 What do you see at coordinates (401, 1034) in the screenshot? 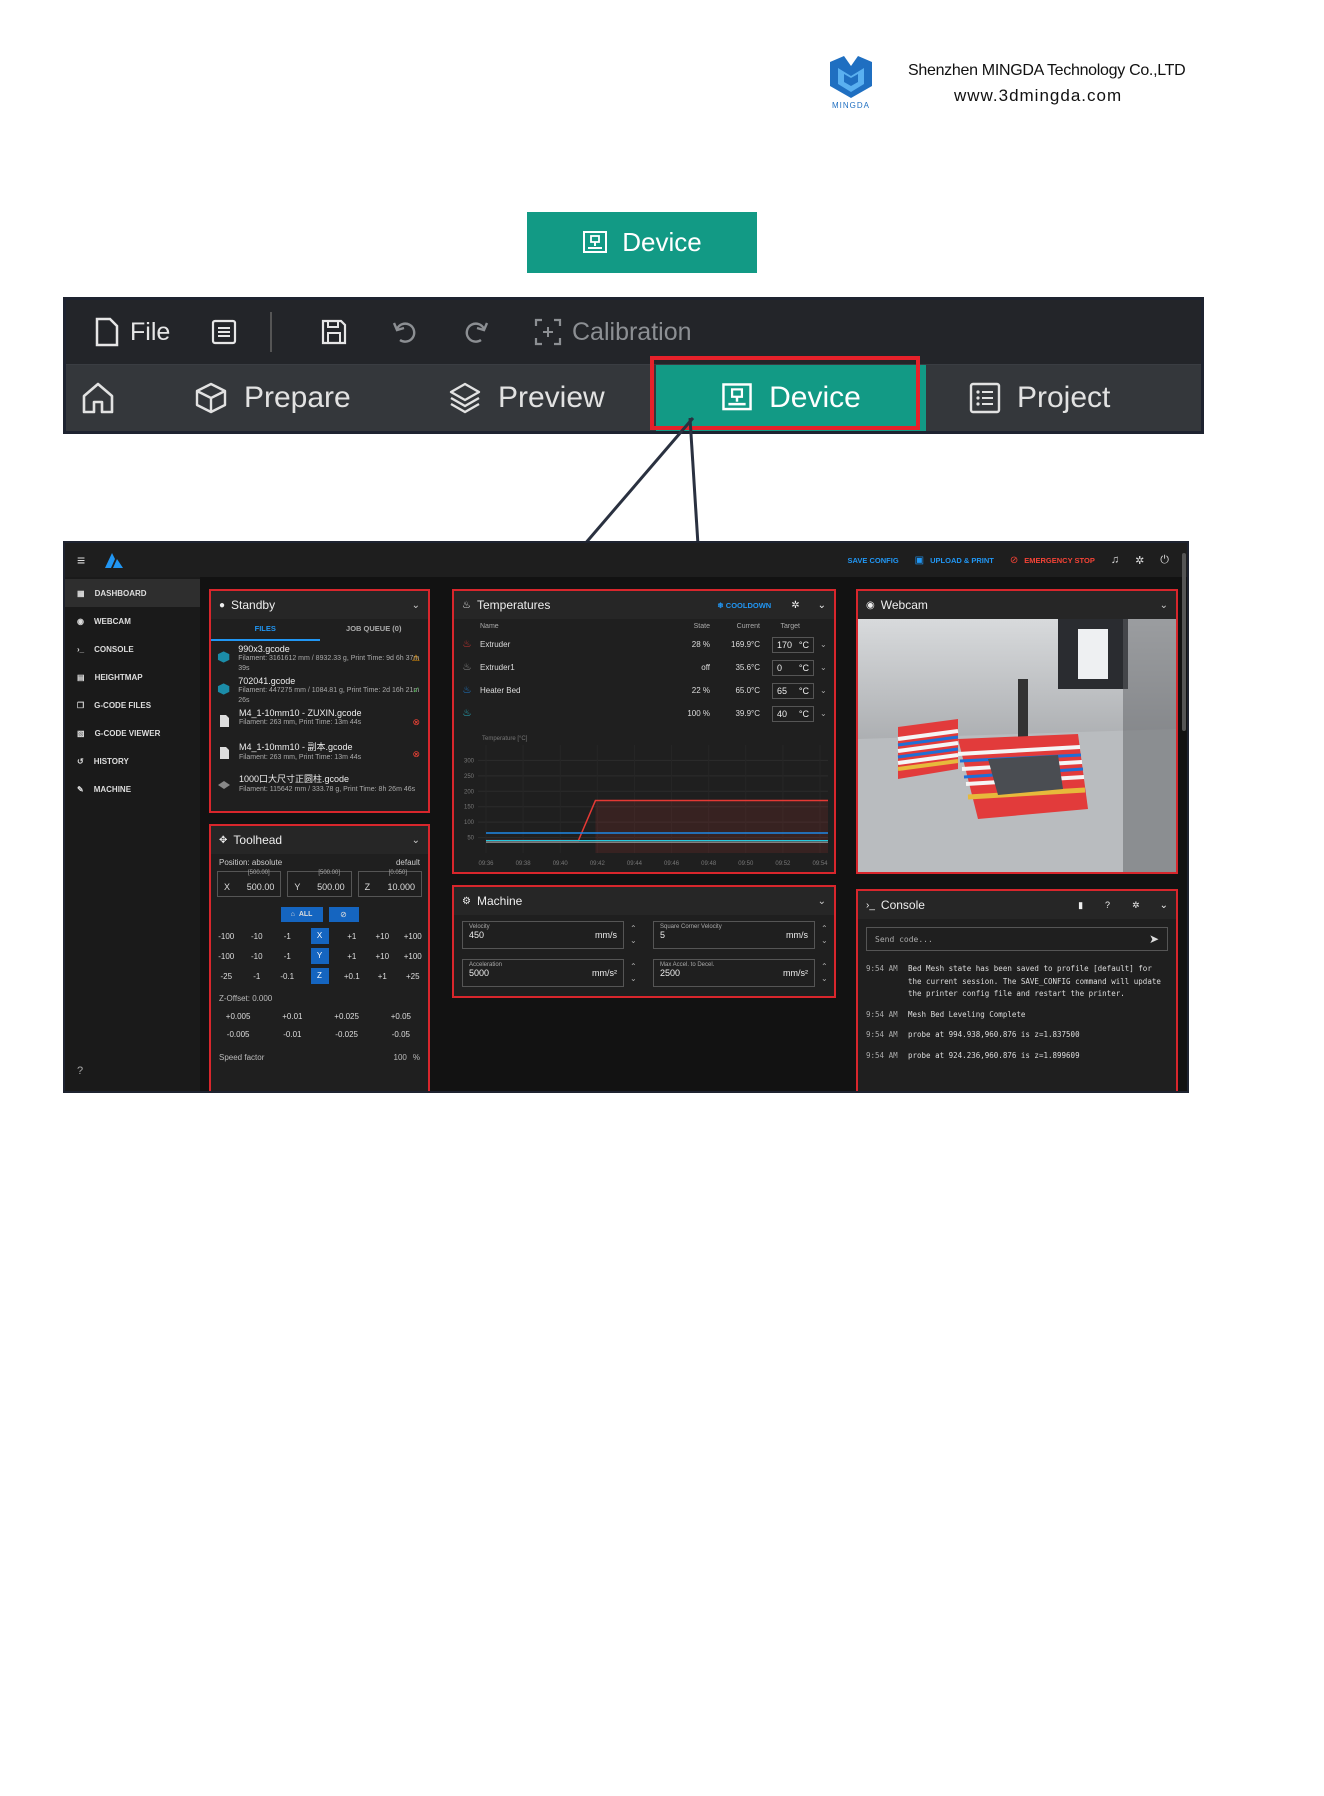
I see `zoffset-button: -0.05` at bounding box center [401, 1034].